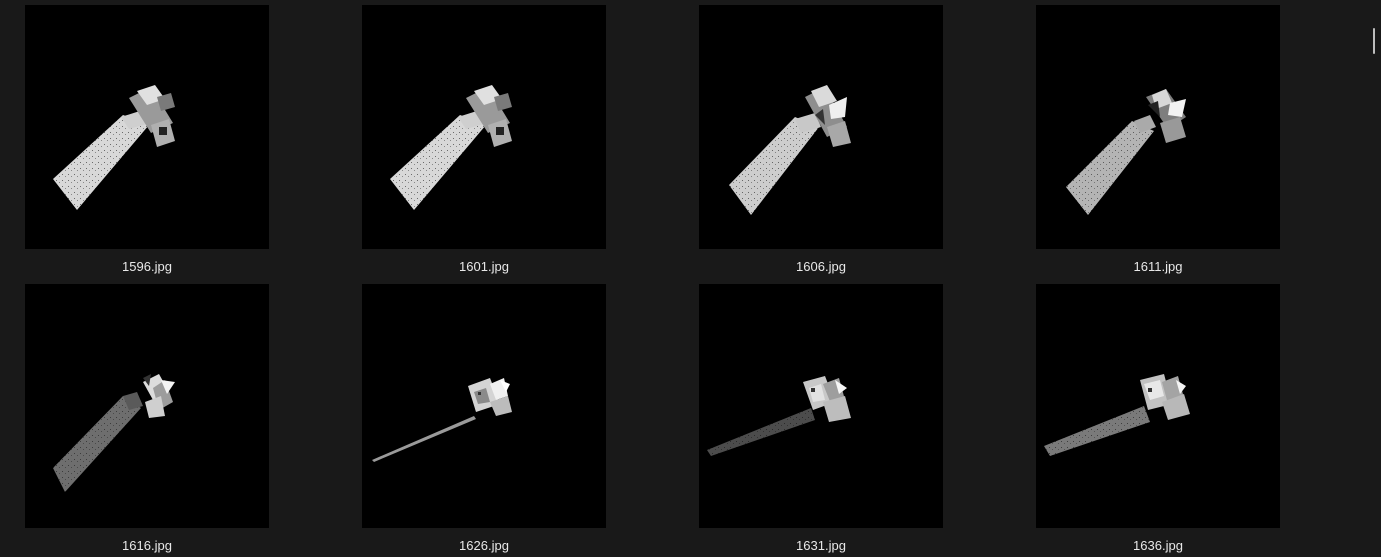 The image size is (1381, 557). I want to click on file-name: 1596.jpg, so click(147, 267).